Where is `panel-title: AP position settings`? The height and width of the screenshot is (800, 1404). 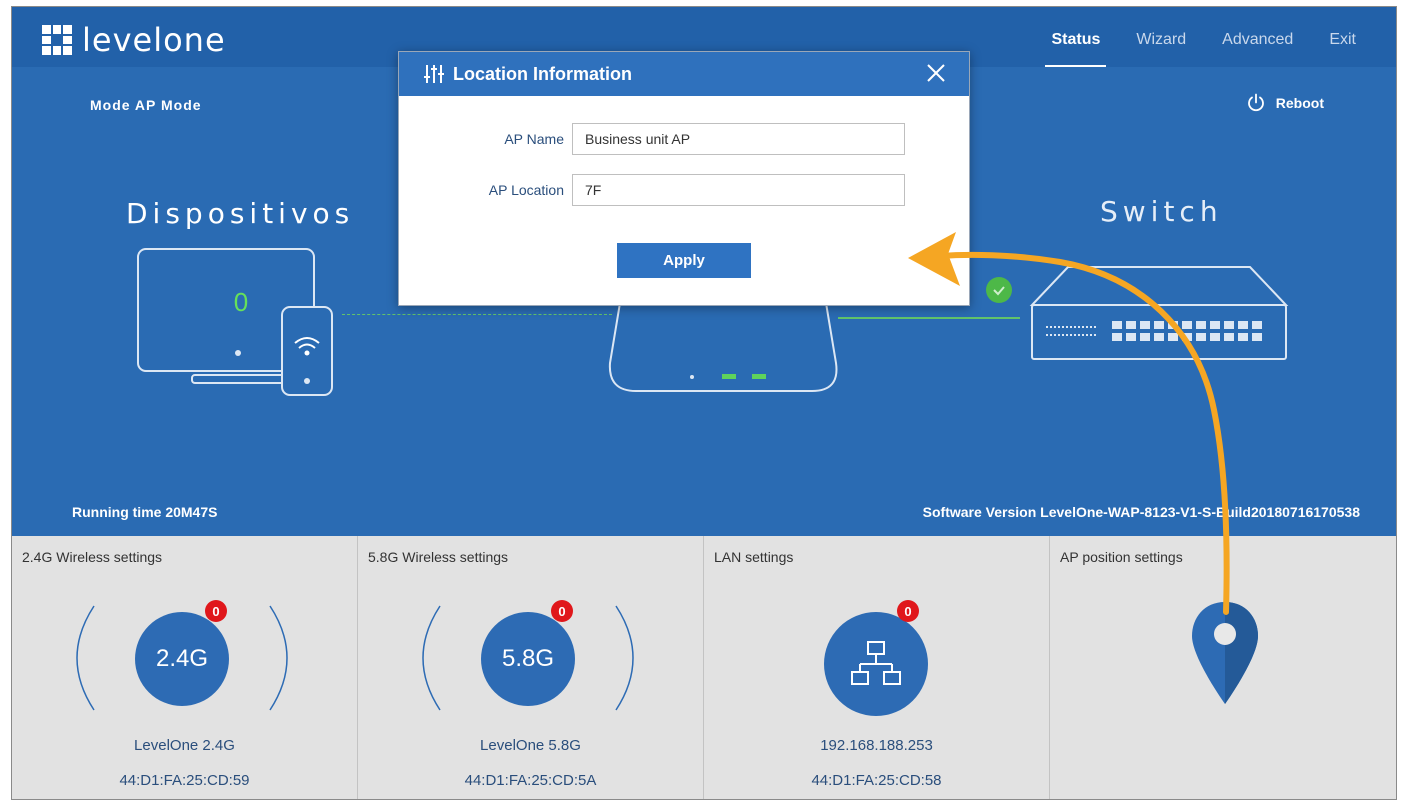
panel-title: AP position settings is located at coordinates (1121, 557).